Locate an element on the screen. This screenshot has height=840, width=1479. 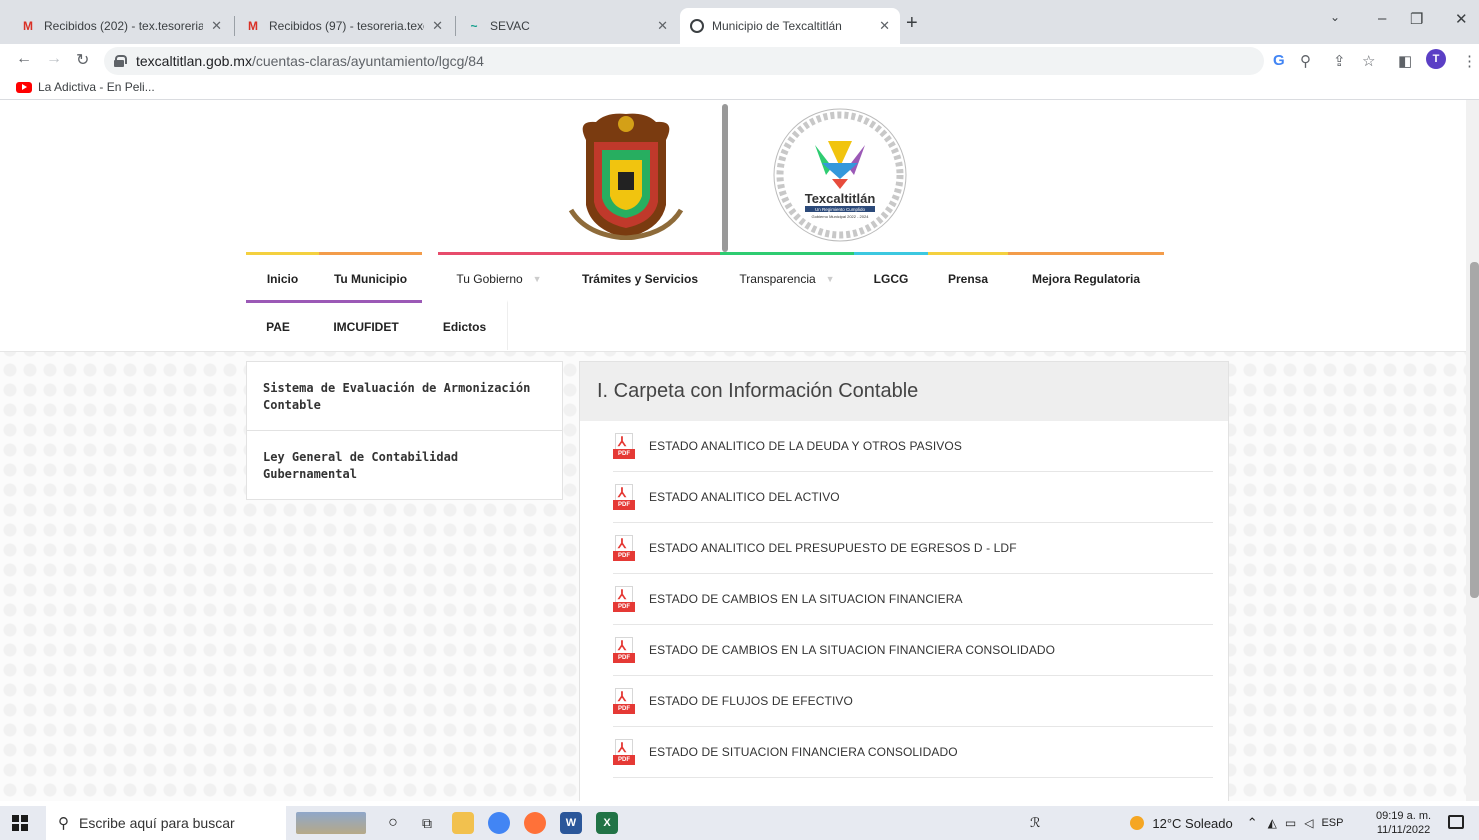
tab-sevac: ~ SEVAC ✕ is located at coordinates (567, 26).